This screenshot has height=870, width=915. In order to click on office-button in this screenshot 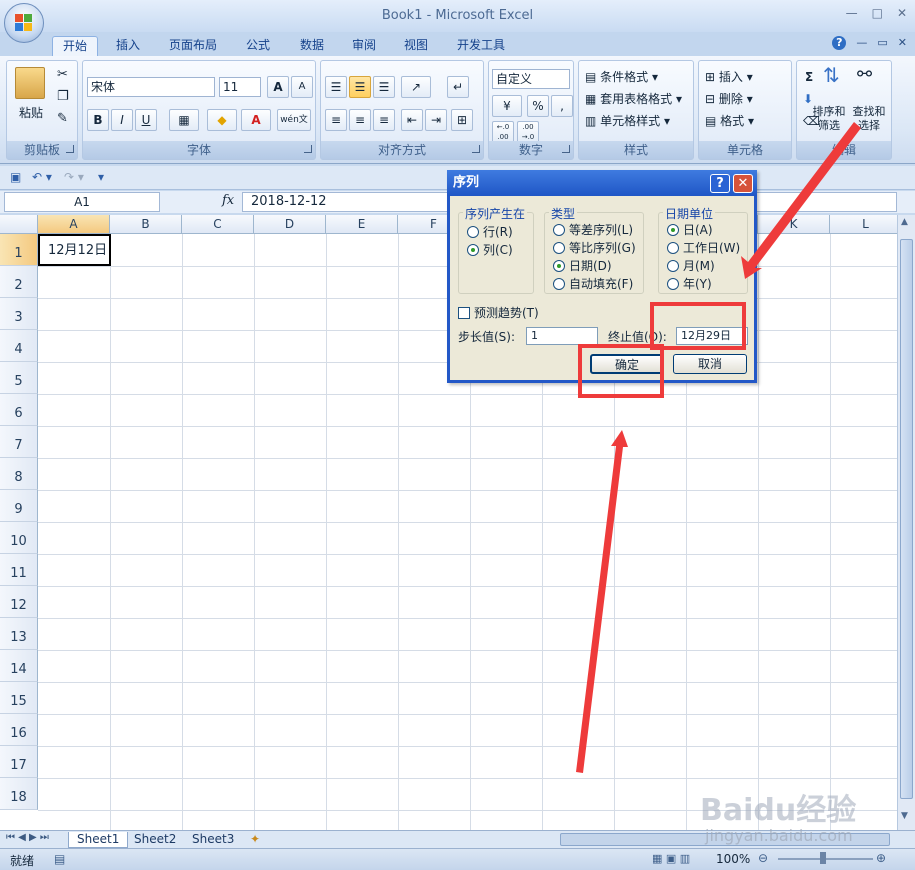, I will do `click(24, 23)`.